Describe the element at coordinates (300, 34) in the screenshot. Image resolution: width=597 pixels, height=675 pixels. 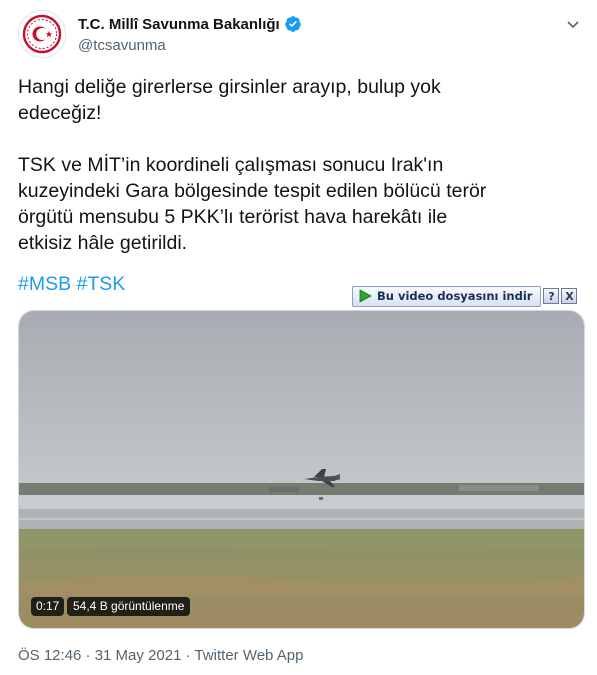
I see `tweet-header: T.C. Millî Savunma Bakanlığı @tcsavunma` at that location.